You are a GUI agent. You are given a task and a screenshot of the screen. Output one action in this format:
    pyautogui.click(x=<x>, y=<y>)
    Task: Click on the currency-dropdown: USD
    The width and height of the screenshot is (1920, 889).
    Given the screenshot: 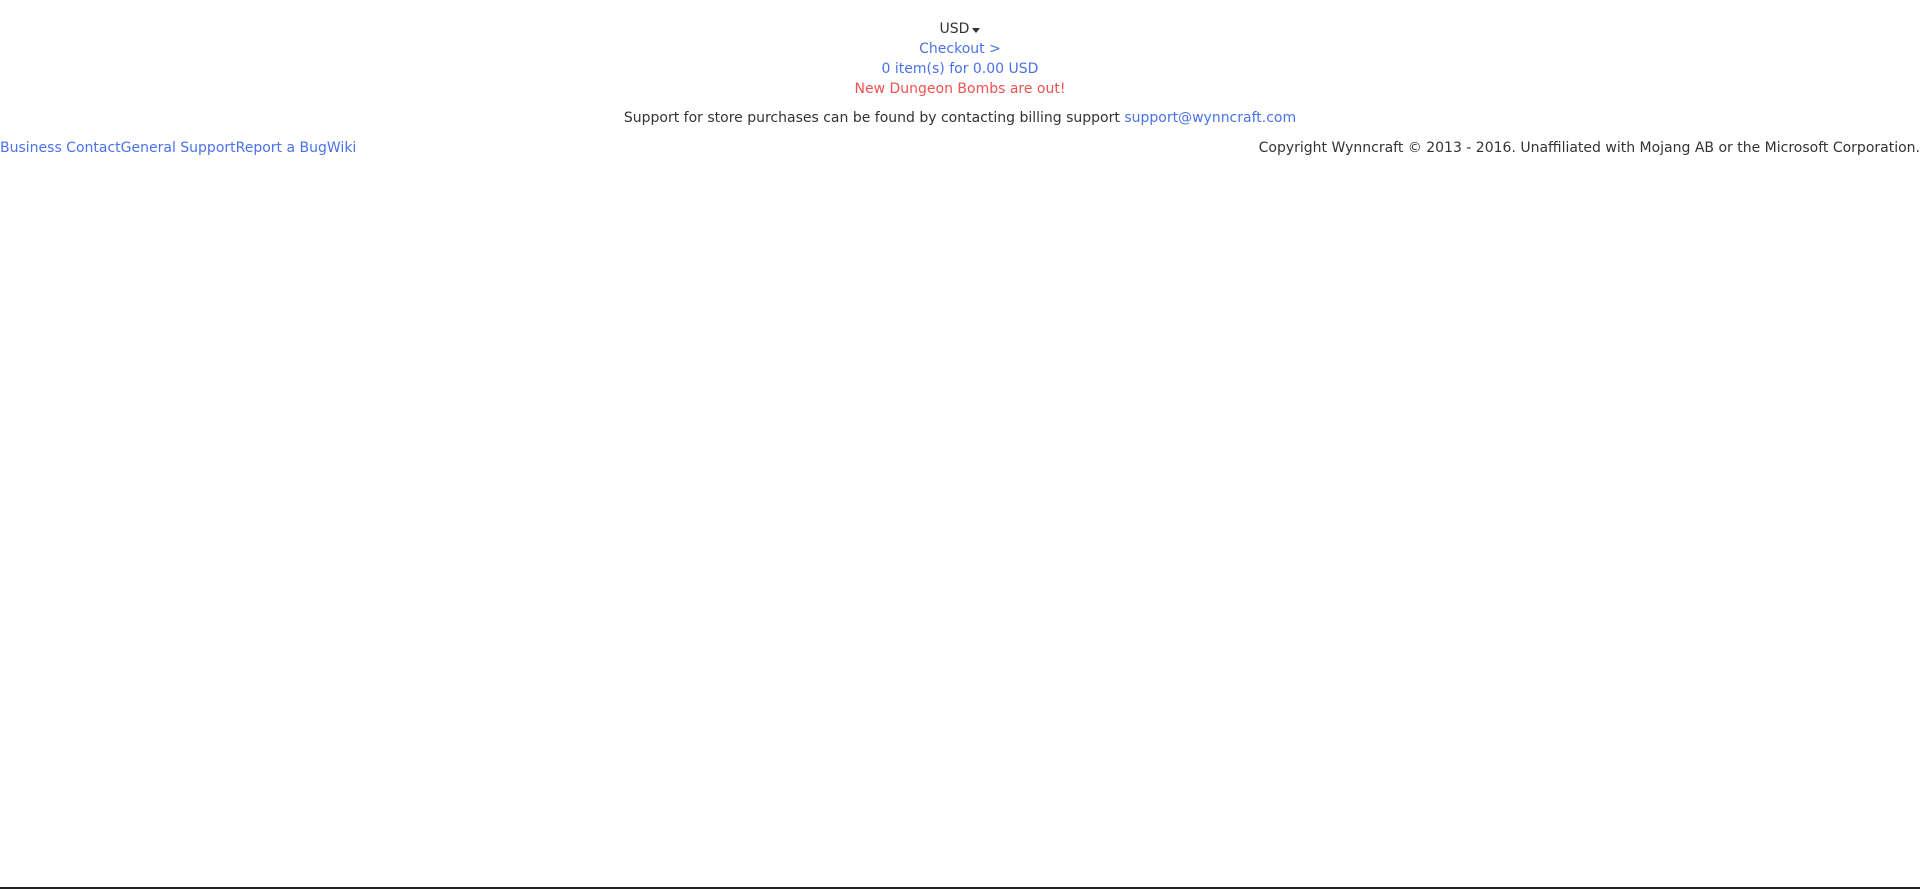 What is the action you would take?
    pyautogui.click(x=960, y=29)
    